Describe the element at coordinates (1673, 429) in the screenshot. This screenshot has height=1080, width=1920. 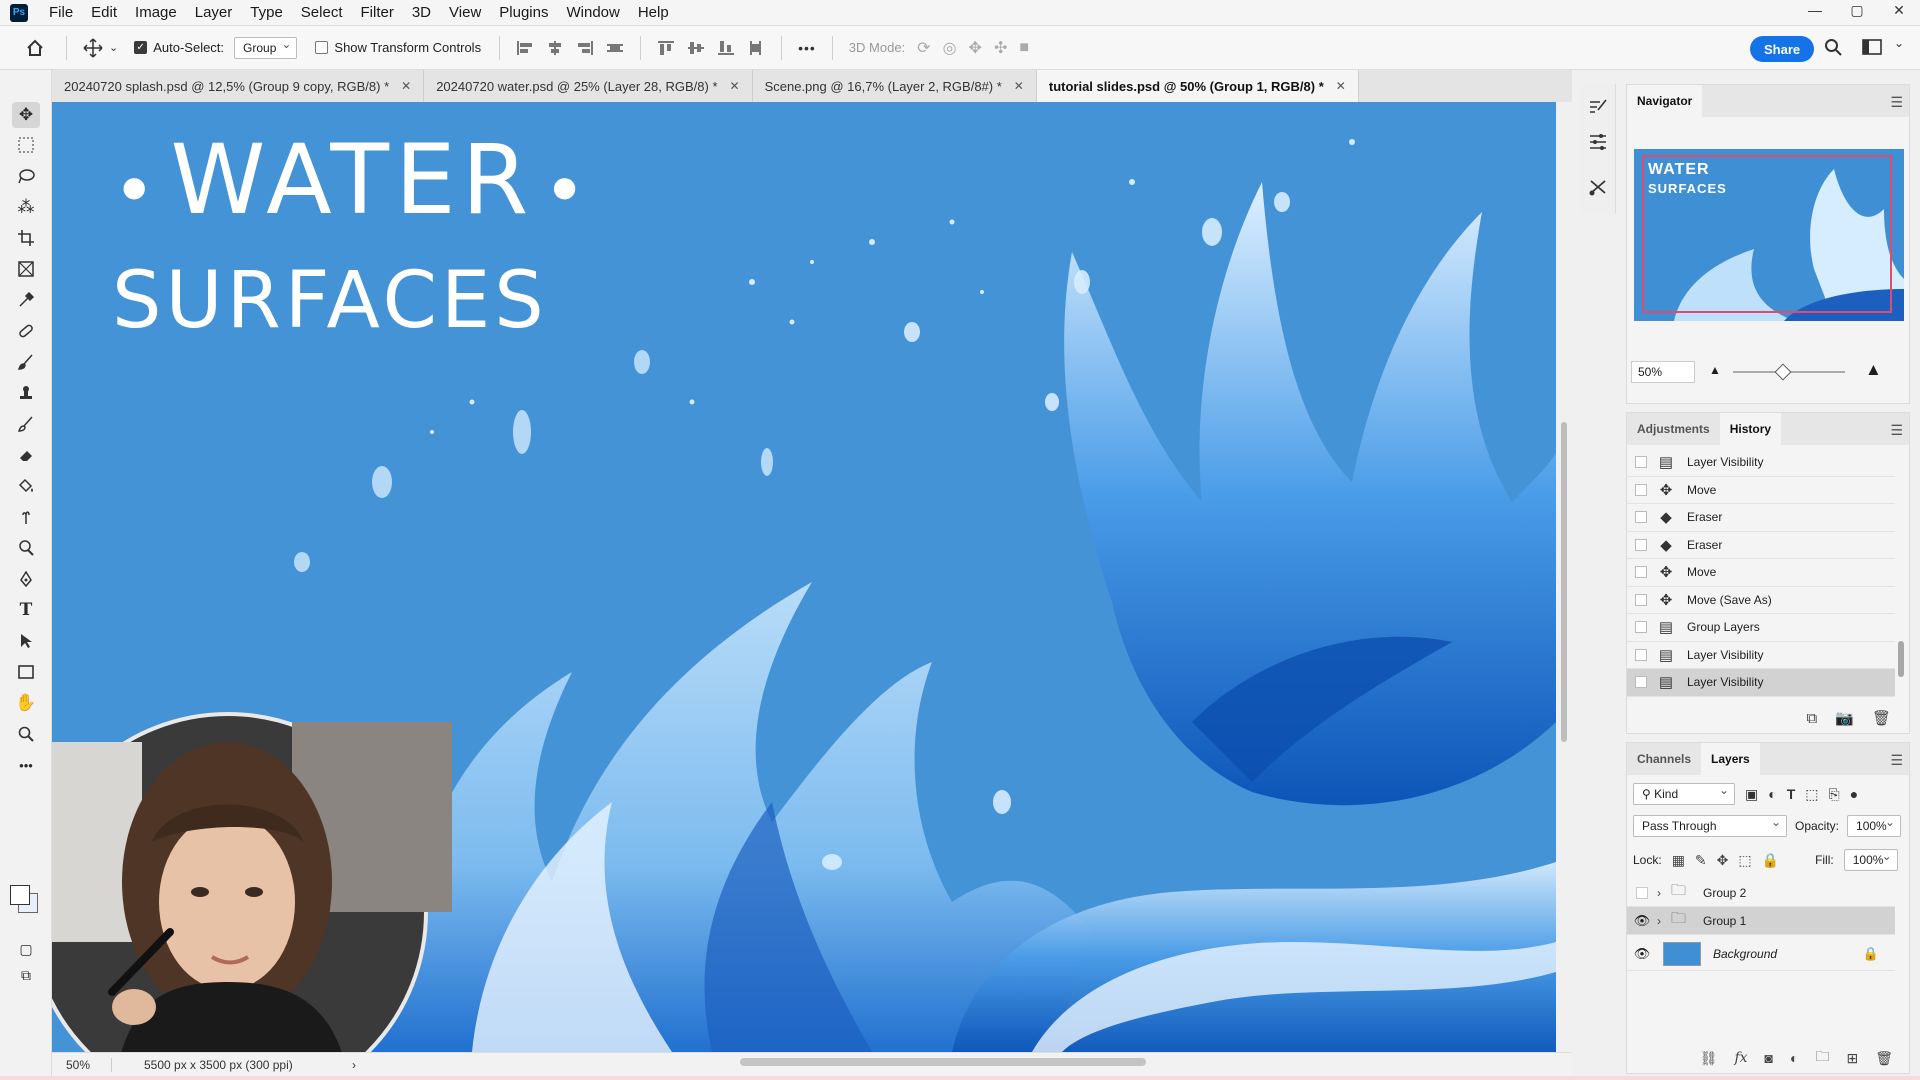
I see `tab-adjustments: Adjustments` at that location.